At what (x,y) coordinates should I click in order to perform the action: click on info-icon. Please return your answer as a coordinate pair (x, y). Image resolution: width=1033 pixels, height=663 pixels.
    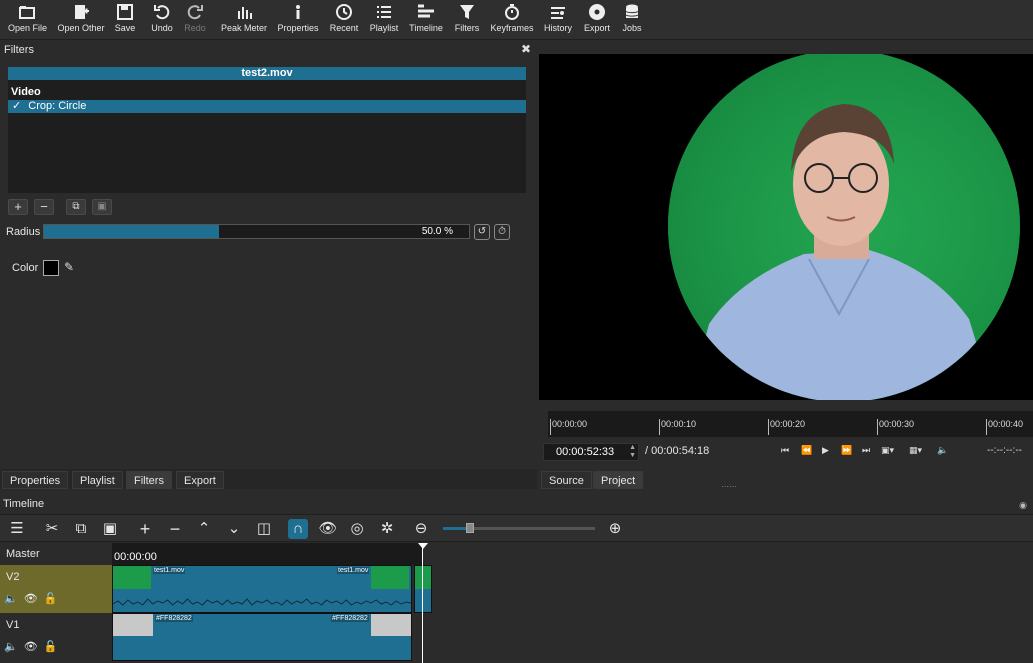
    Looking at the image, I should click on (298, 13).